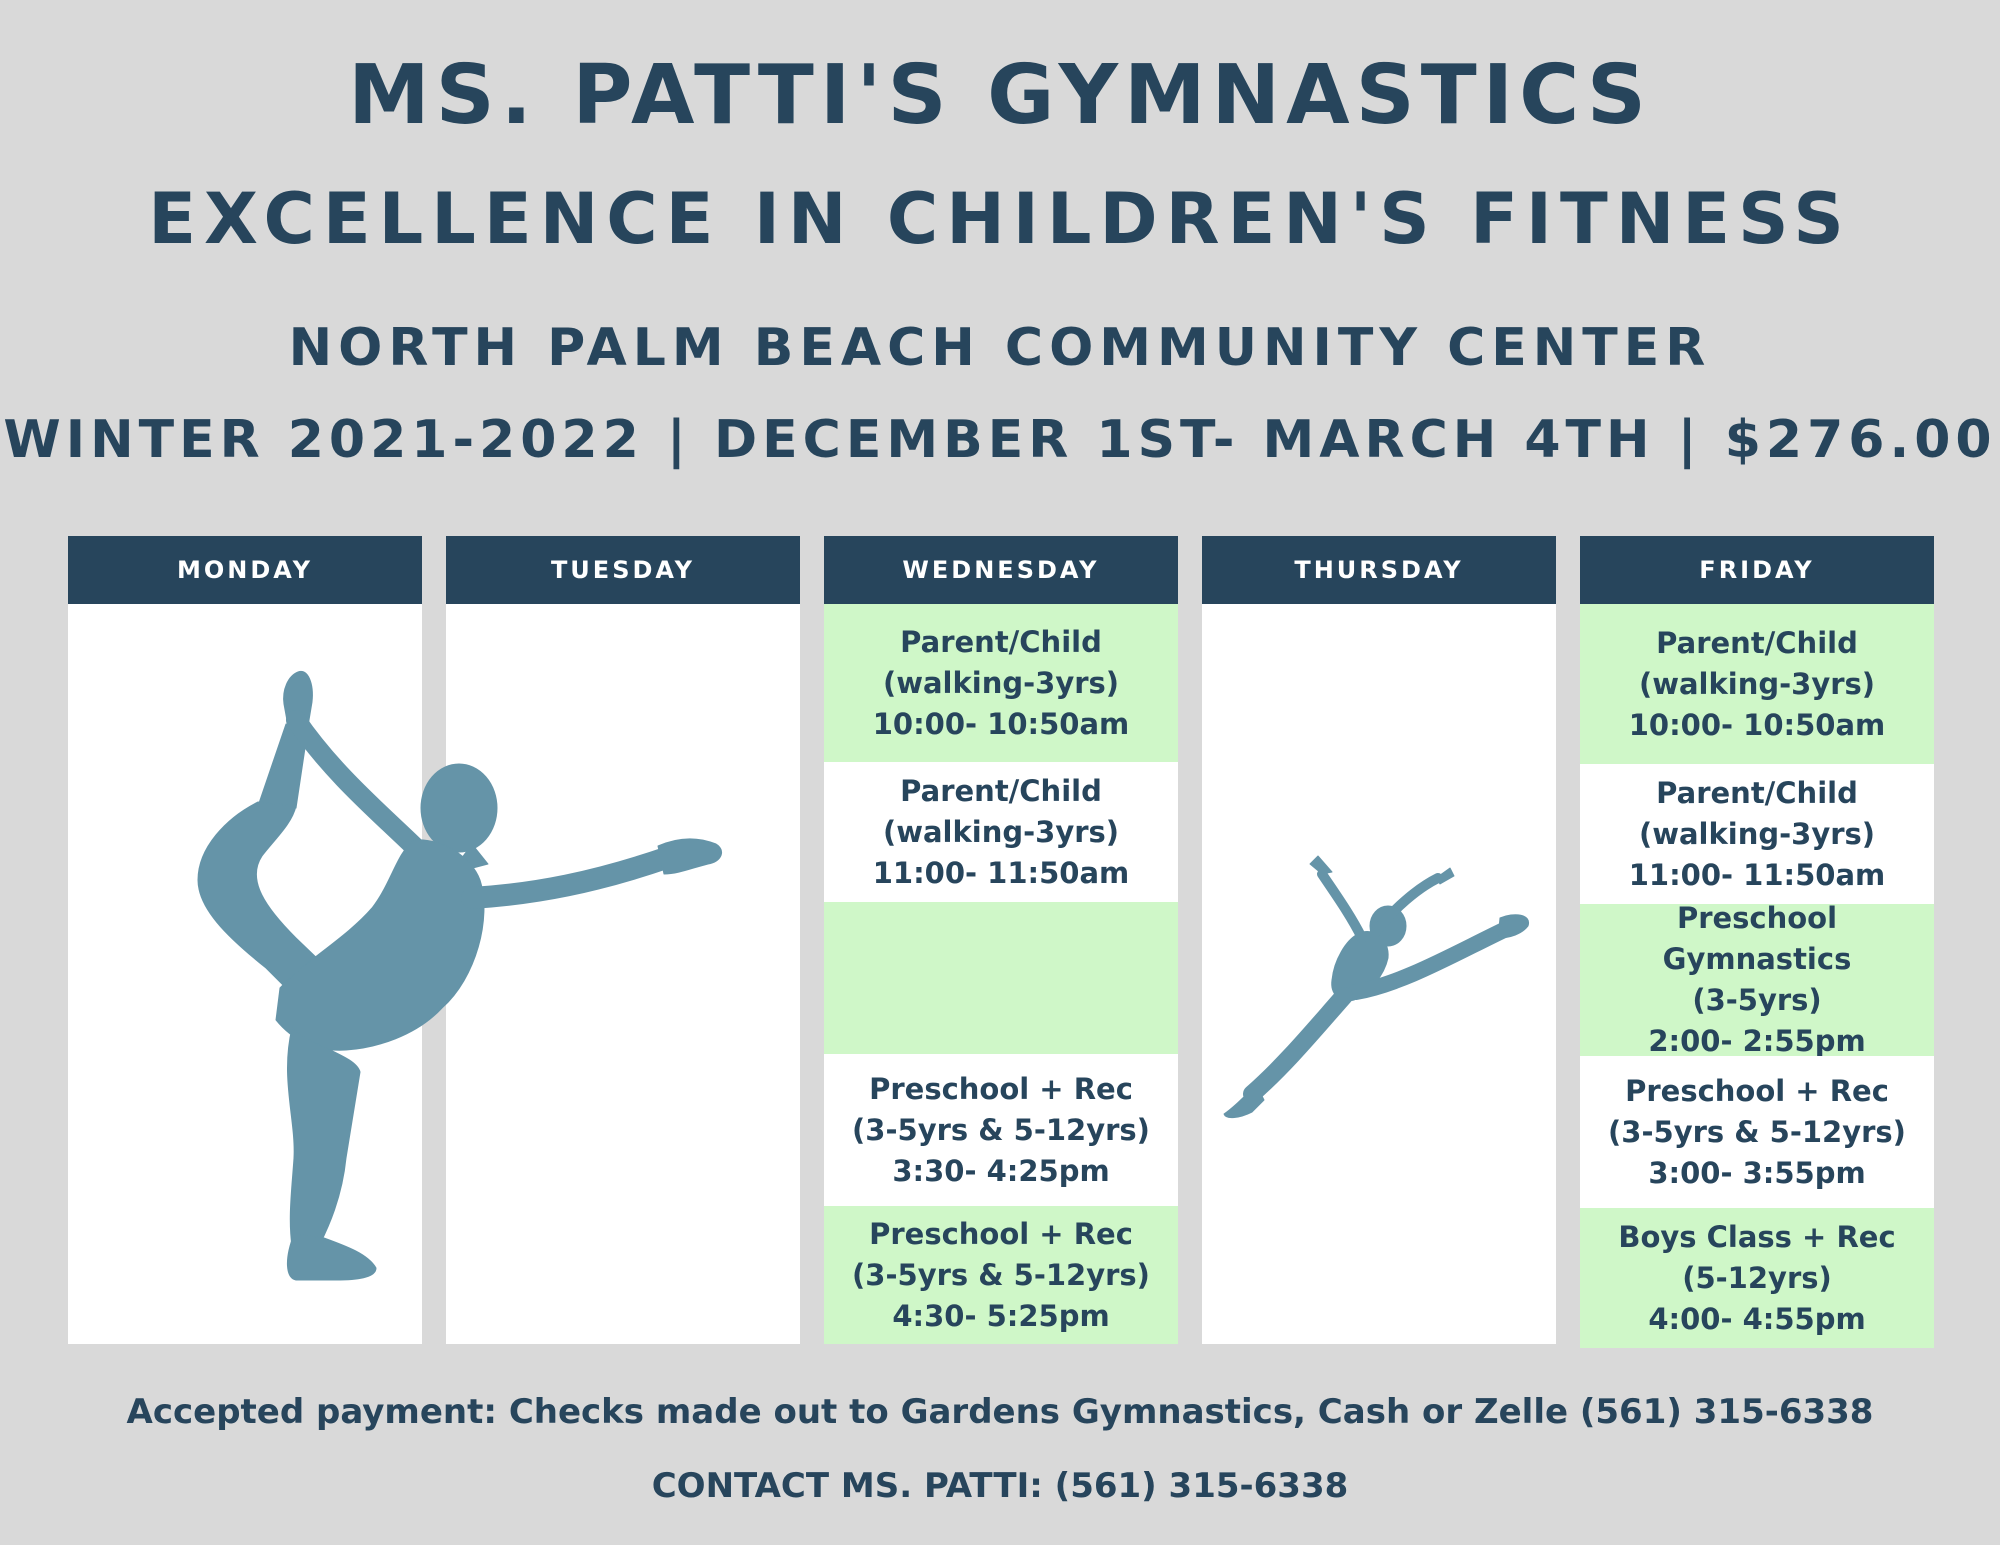  Describe the element at coordinates (1757, 1172) in the screenshot. I see `class-time: 3:00- 3:55pm` at that location.